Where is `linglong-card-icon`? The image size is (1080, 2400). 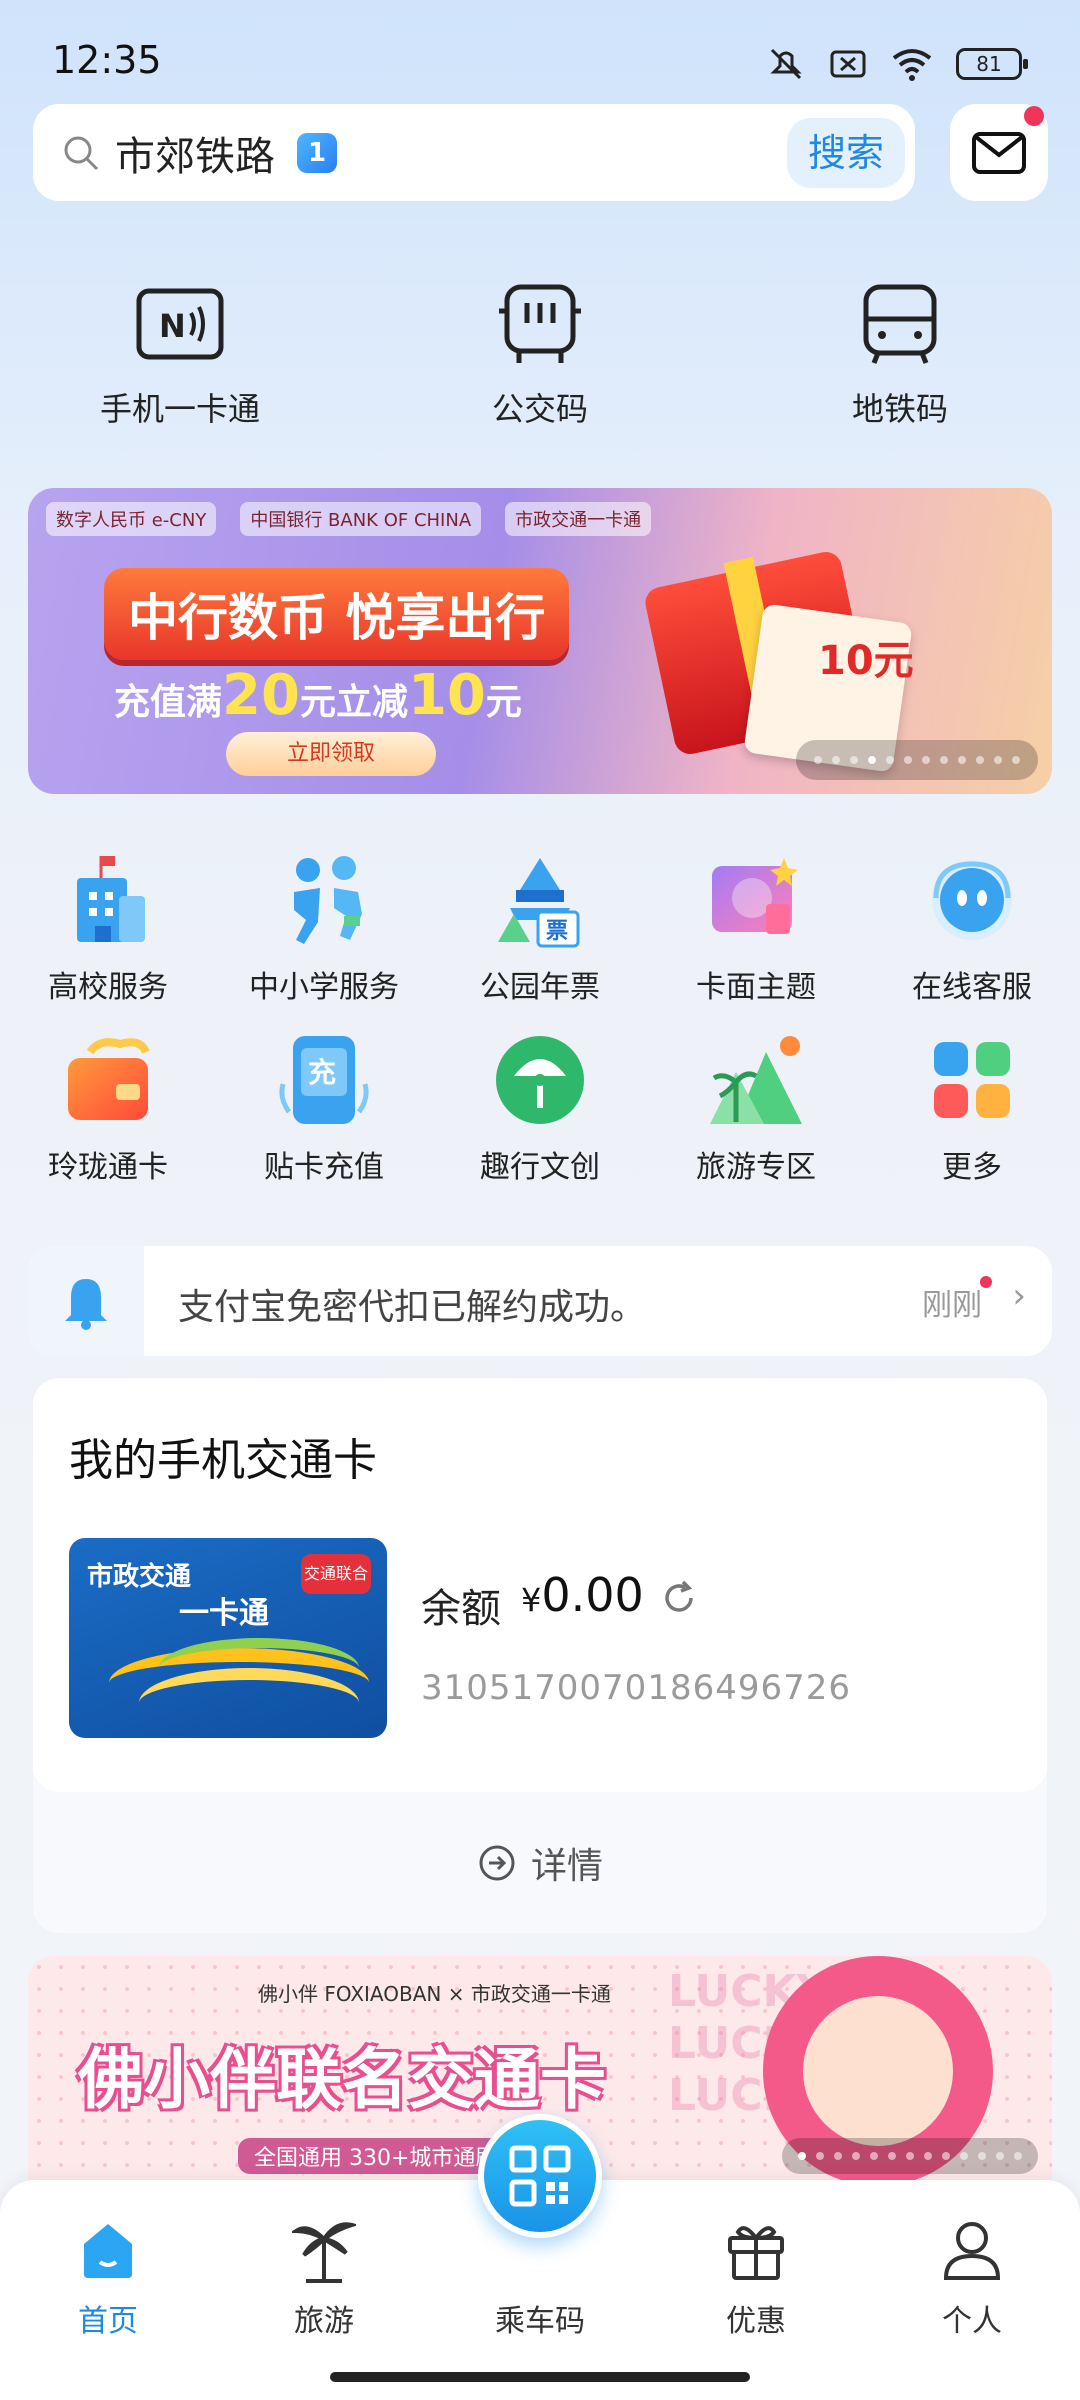
linglong-card-icon is located at coordinates (108, 1080).